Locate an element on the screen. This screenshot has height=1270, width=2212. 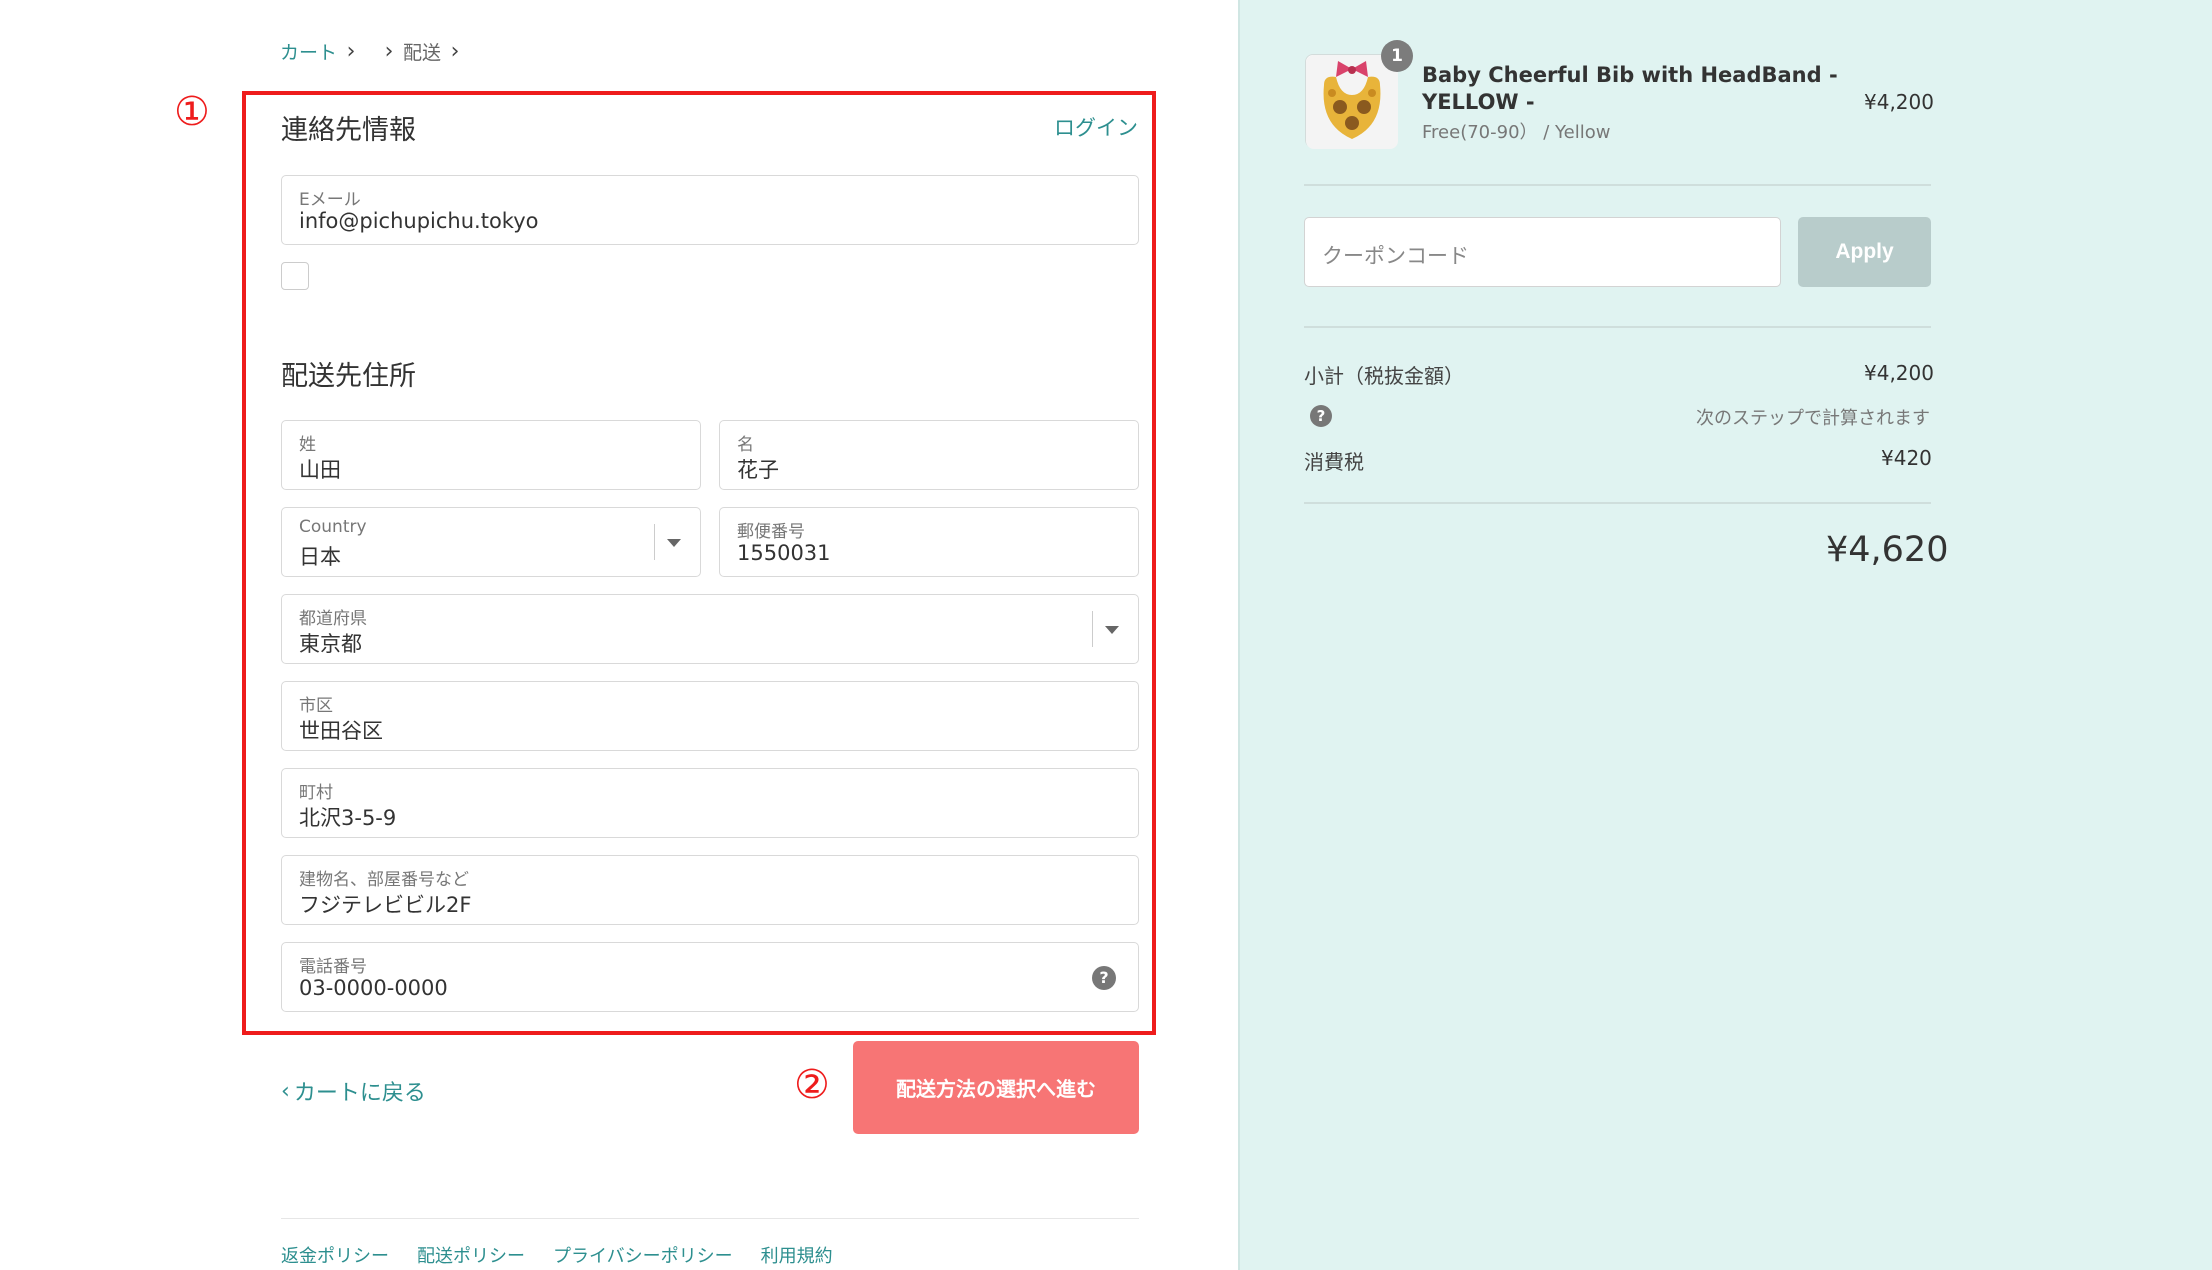
last-name-field: 姓 山田 is located at coordinates (491, 455).